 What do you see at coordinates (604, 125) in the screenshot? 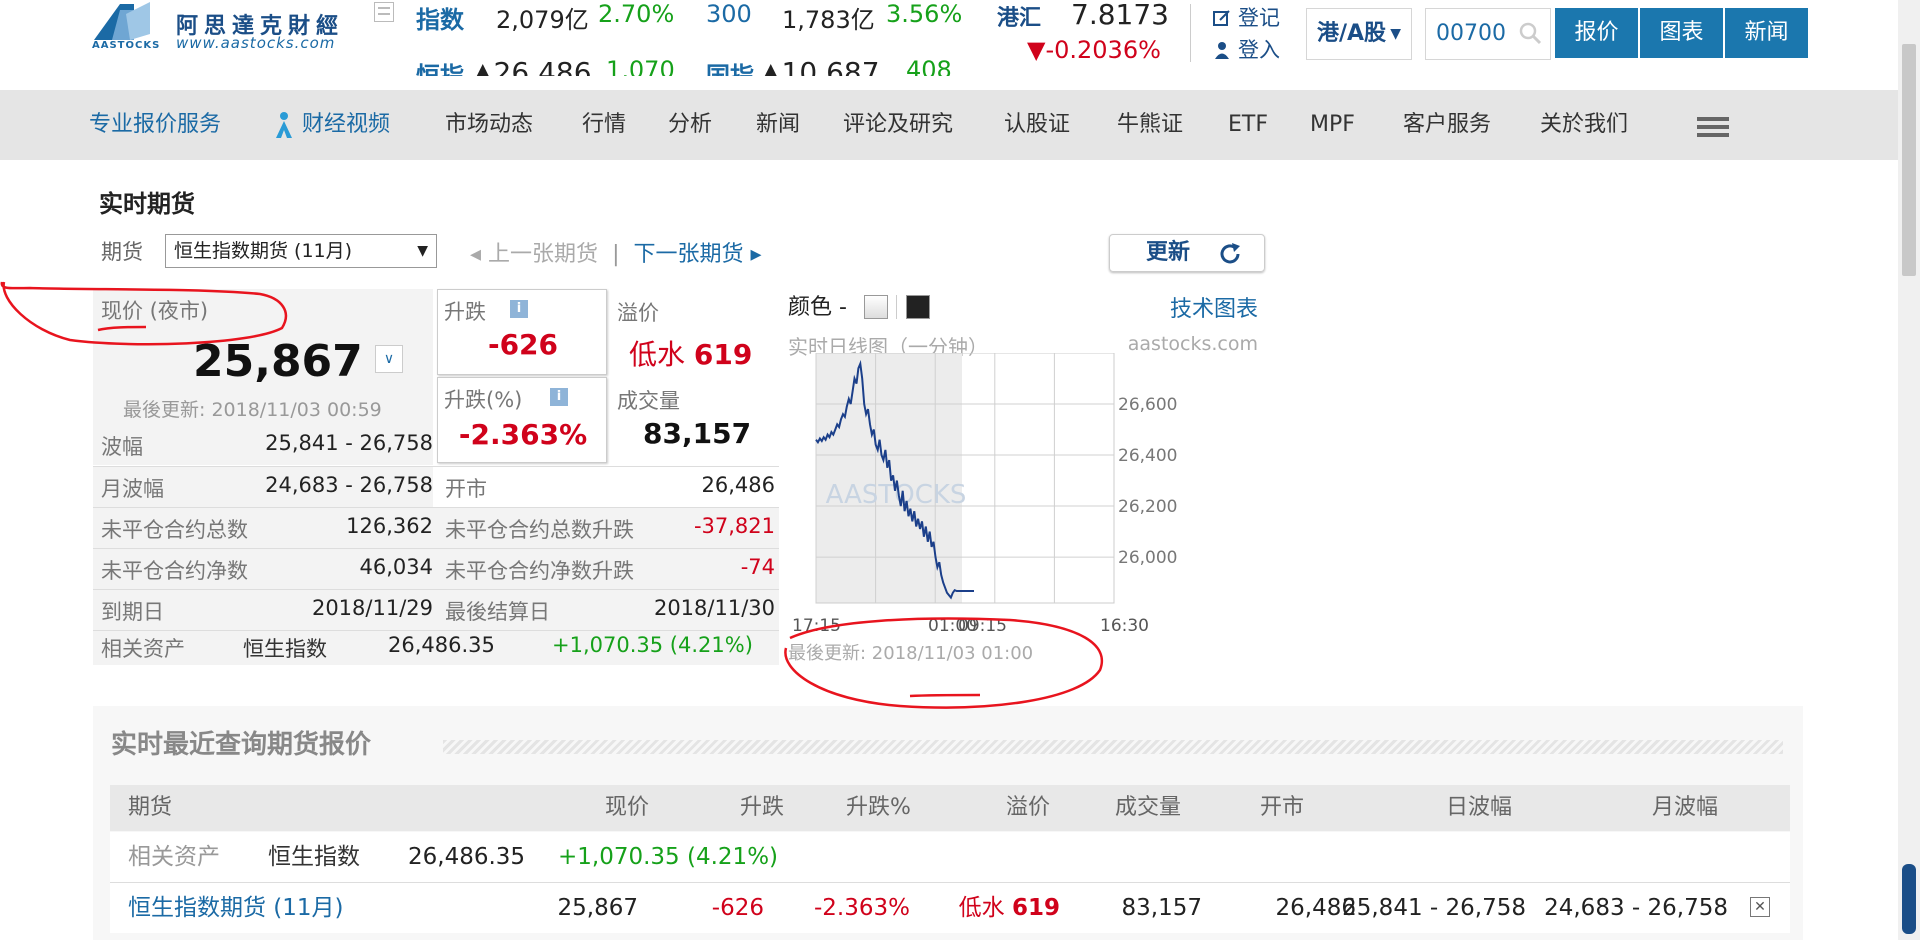
I see `nav-item-quotes: 行情` at bounding box center [604, 125].